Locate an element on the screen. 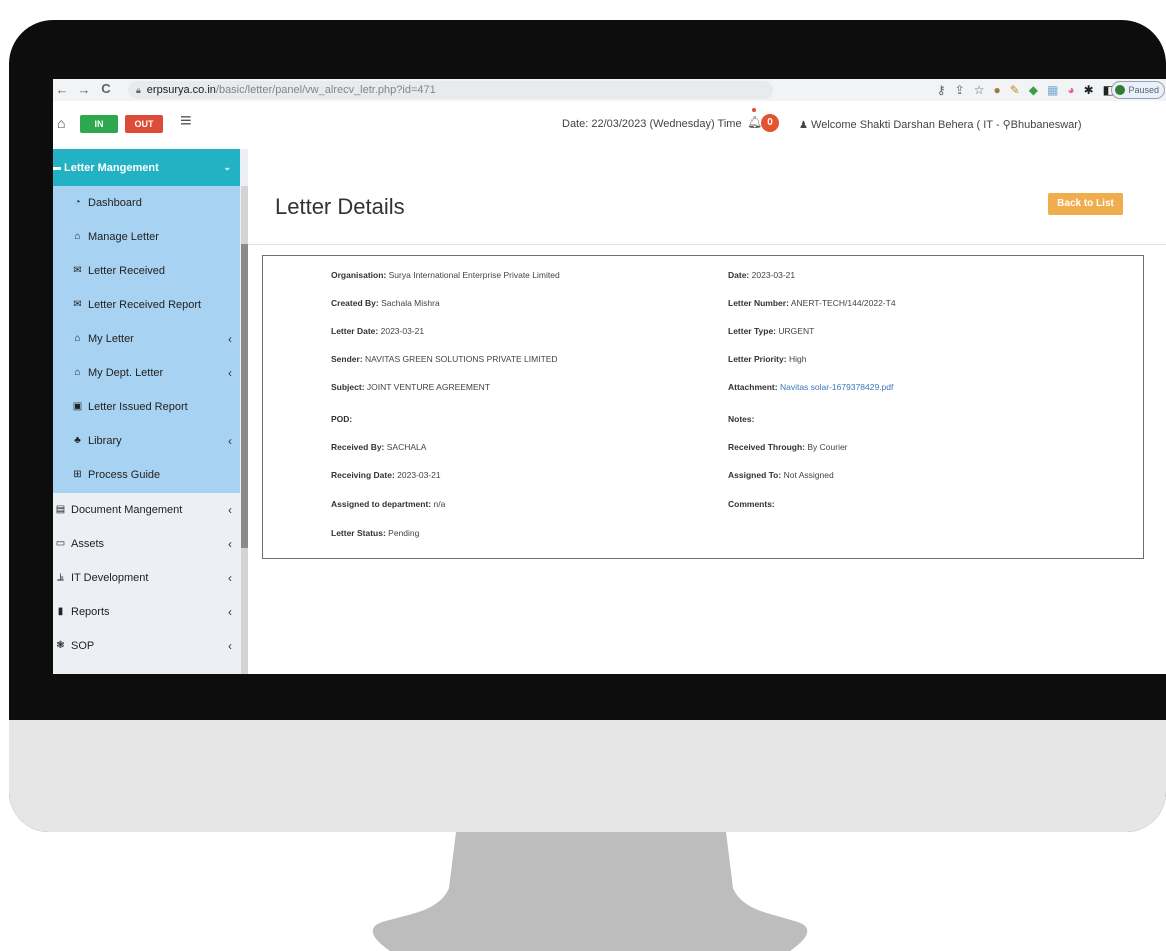  envelope-icon: ▬ is located at coordinates (57, 167).